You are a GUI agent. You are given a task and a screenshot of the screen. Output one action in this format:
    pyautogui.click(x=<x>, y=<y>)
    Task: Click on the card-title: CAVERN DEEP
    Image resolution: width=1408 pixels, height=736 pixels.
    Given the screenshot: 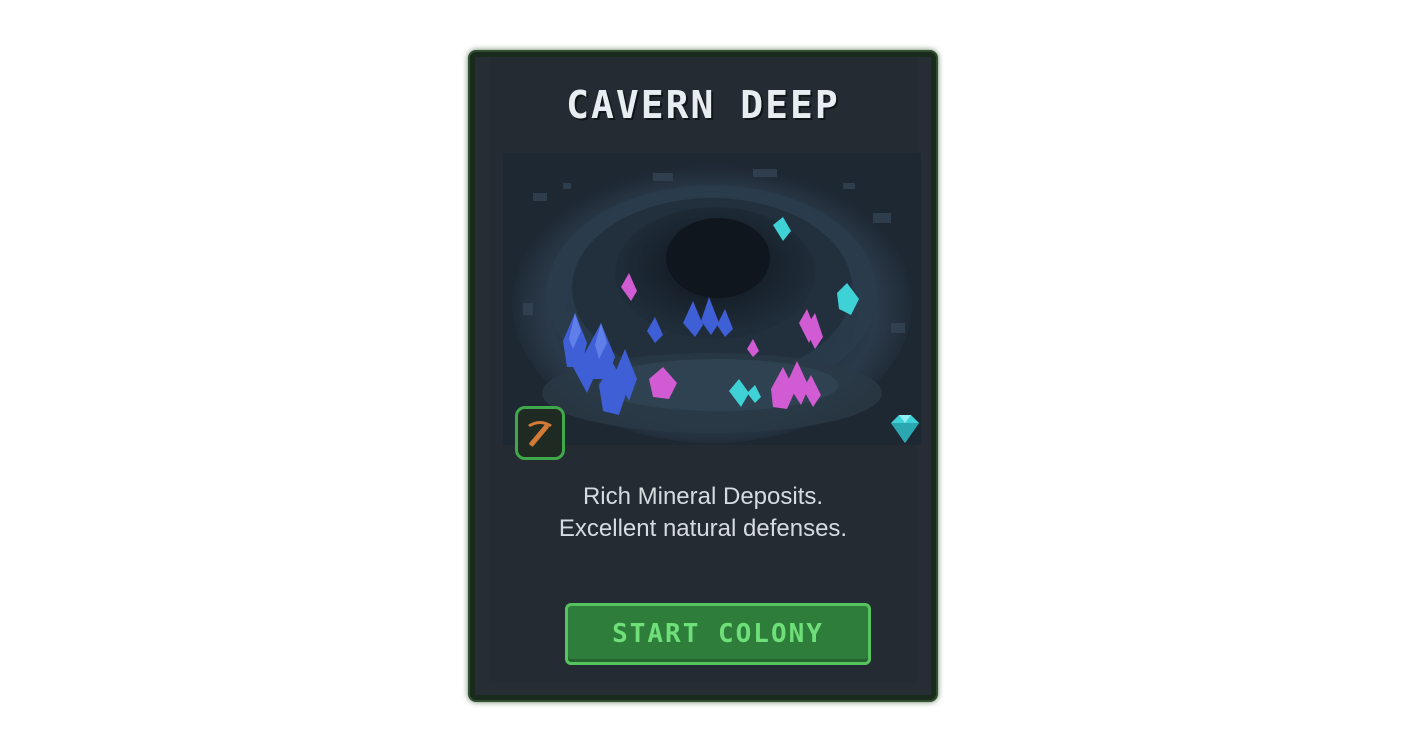 What is the action you would take?
    pyautogui.click(x=703, y=105)
    